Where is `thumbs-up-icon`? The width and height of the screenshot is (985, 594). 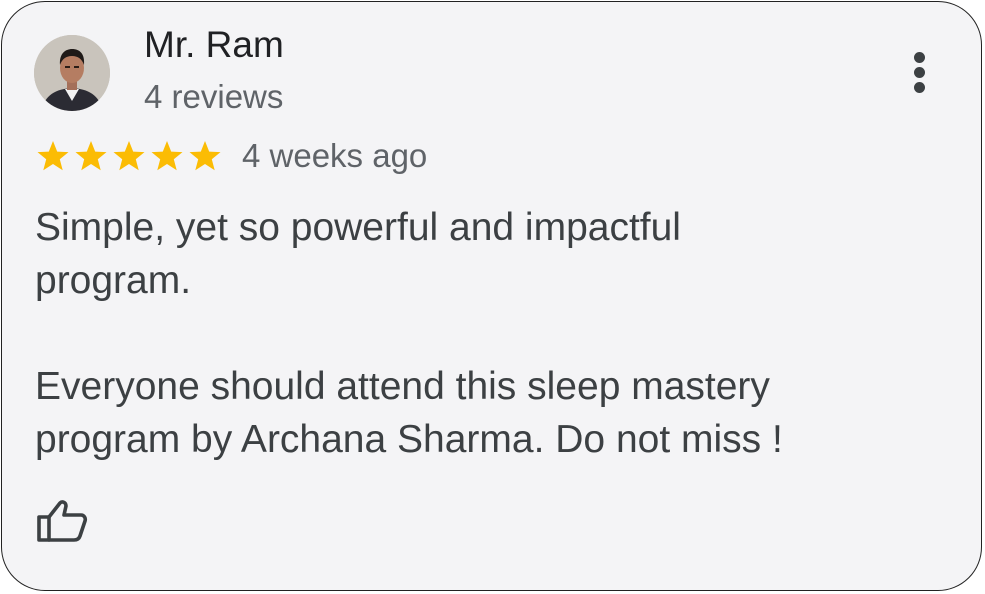 thumbs-up-icon is located at coordinates (62, 521).